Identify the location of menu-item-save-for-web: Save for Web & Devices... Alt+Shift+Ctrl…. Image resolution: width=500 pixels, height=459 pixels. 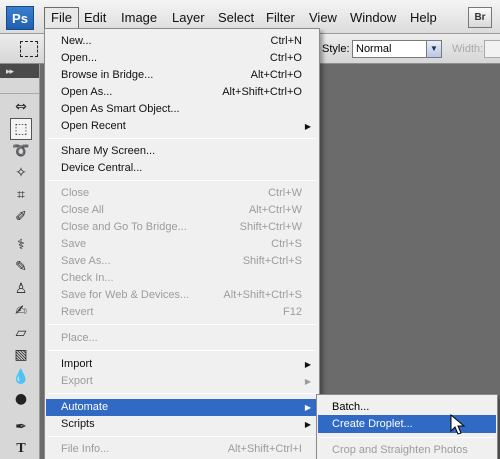
(182, 295).